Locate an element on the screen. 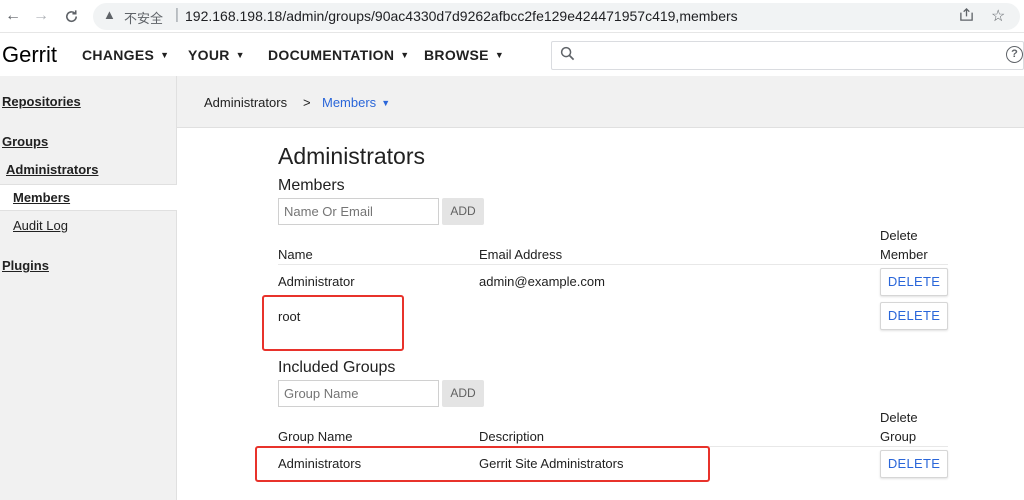 This screenshot has width=1024, height=500. search-icon is located at coordinates (567, 55).